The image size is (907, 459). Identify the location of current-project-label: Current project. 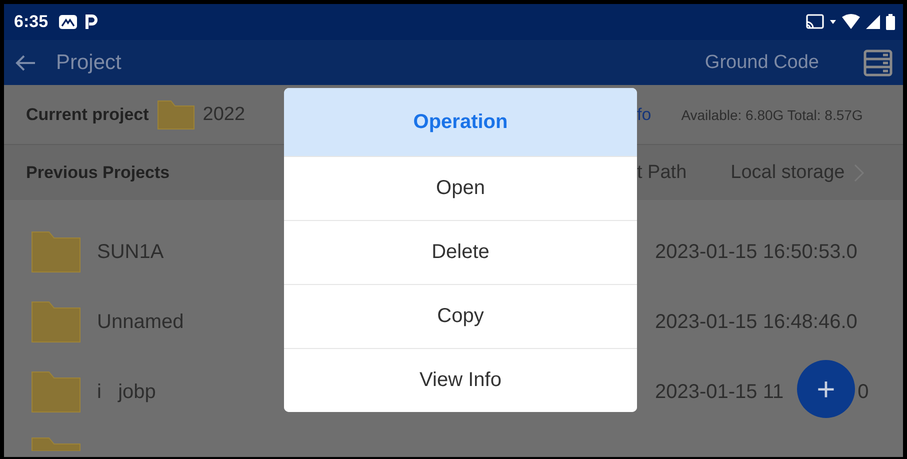
(87, 114).